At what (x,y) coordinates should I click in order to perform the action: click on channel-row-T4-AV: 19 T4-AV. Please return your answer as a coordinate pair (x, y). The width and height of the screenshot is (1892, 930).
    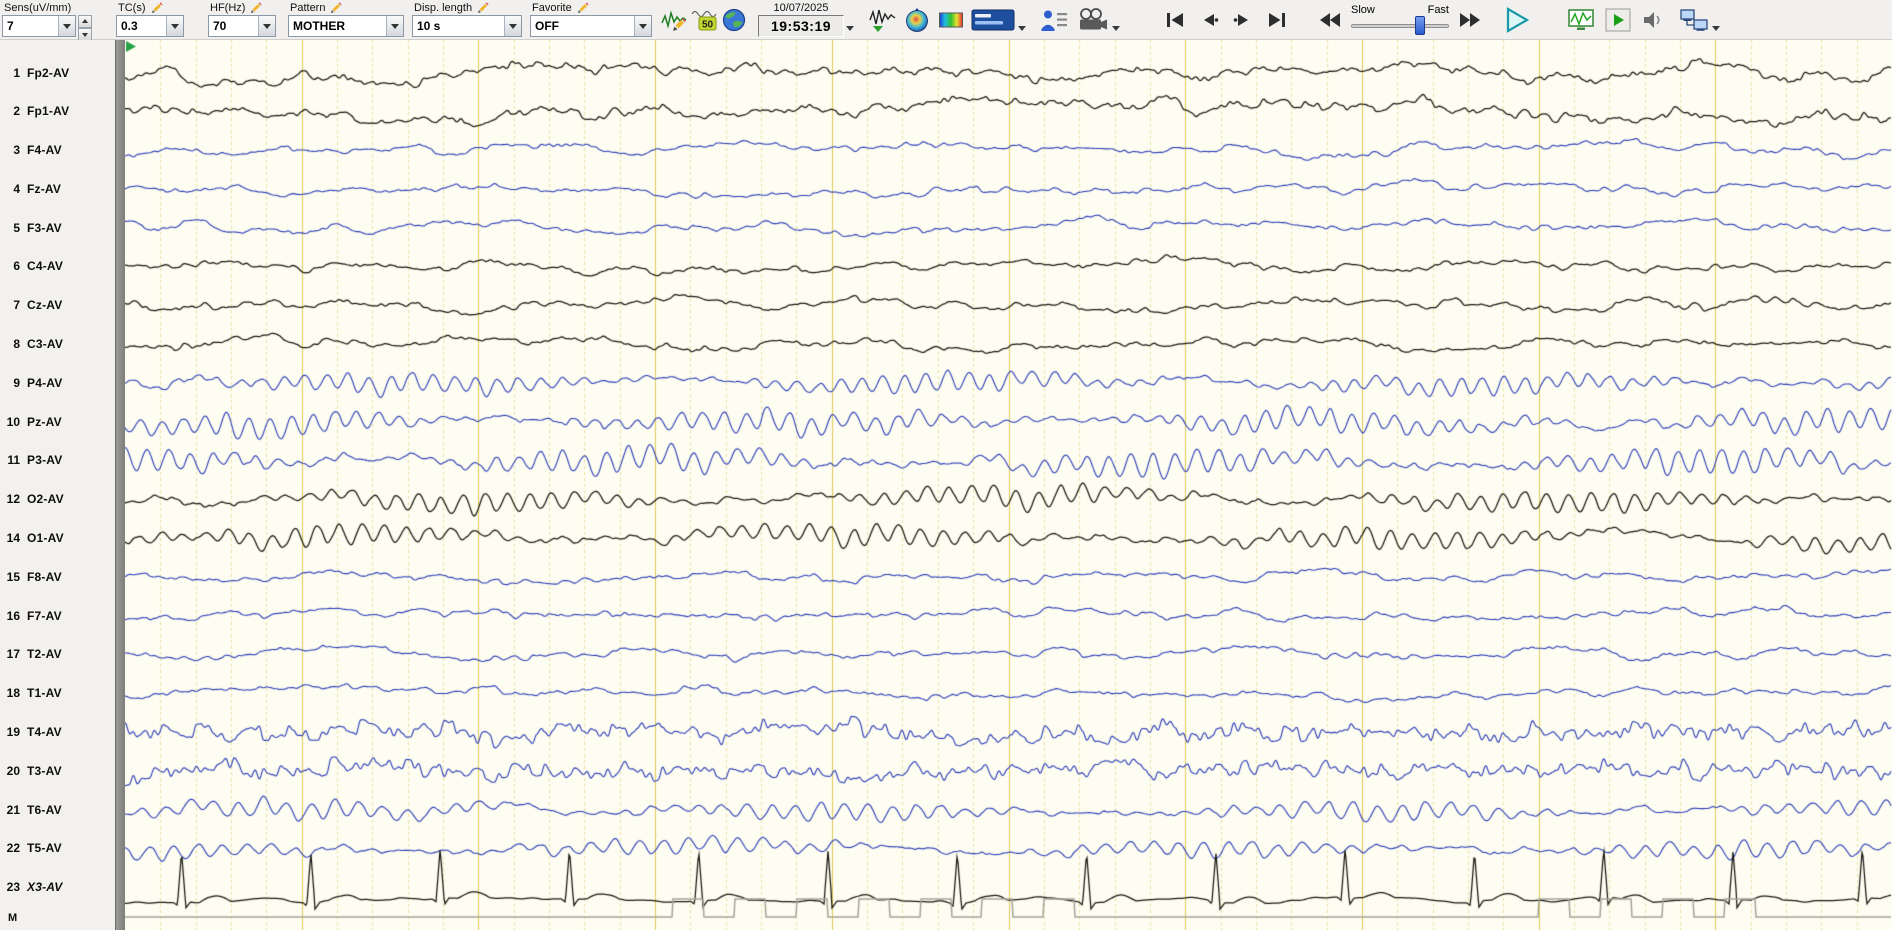
    Looking at the image, I should click on (57, 732).